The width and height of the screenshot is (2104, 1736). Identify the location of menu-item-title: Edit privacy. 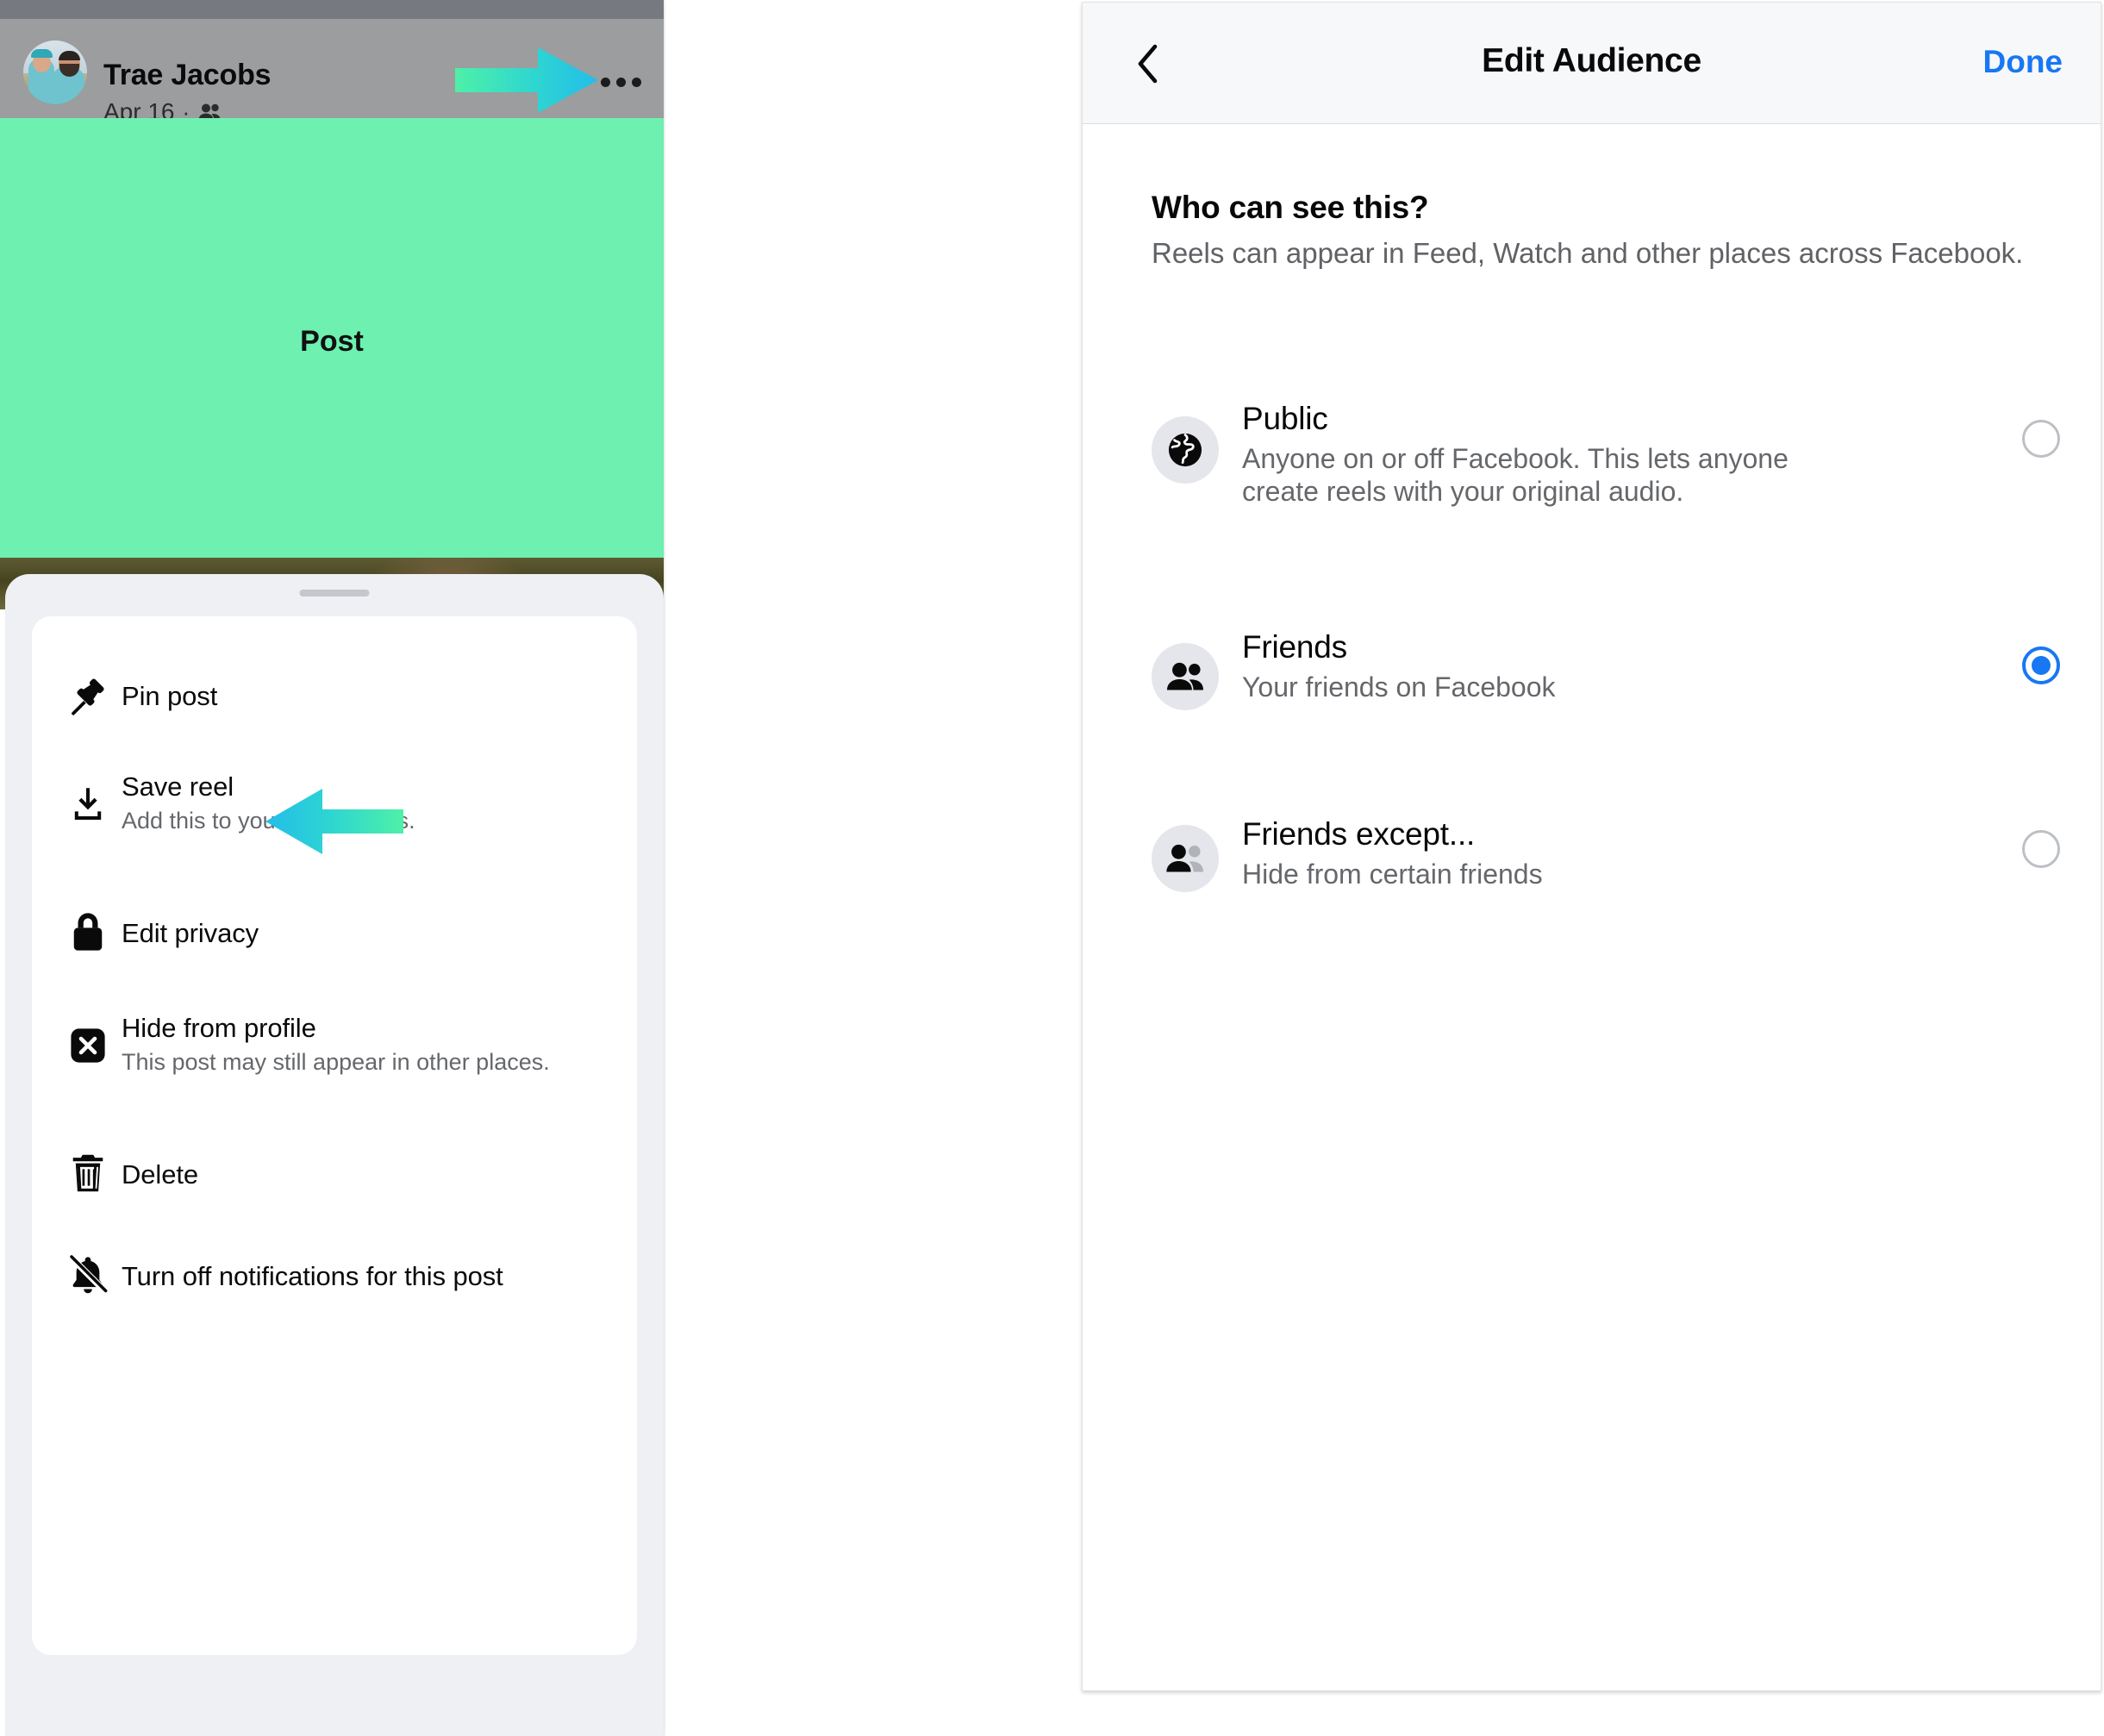
(191, 933).